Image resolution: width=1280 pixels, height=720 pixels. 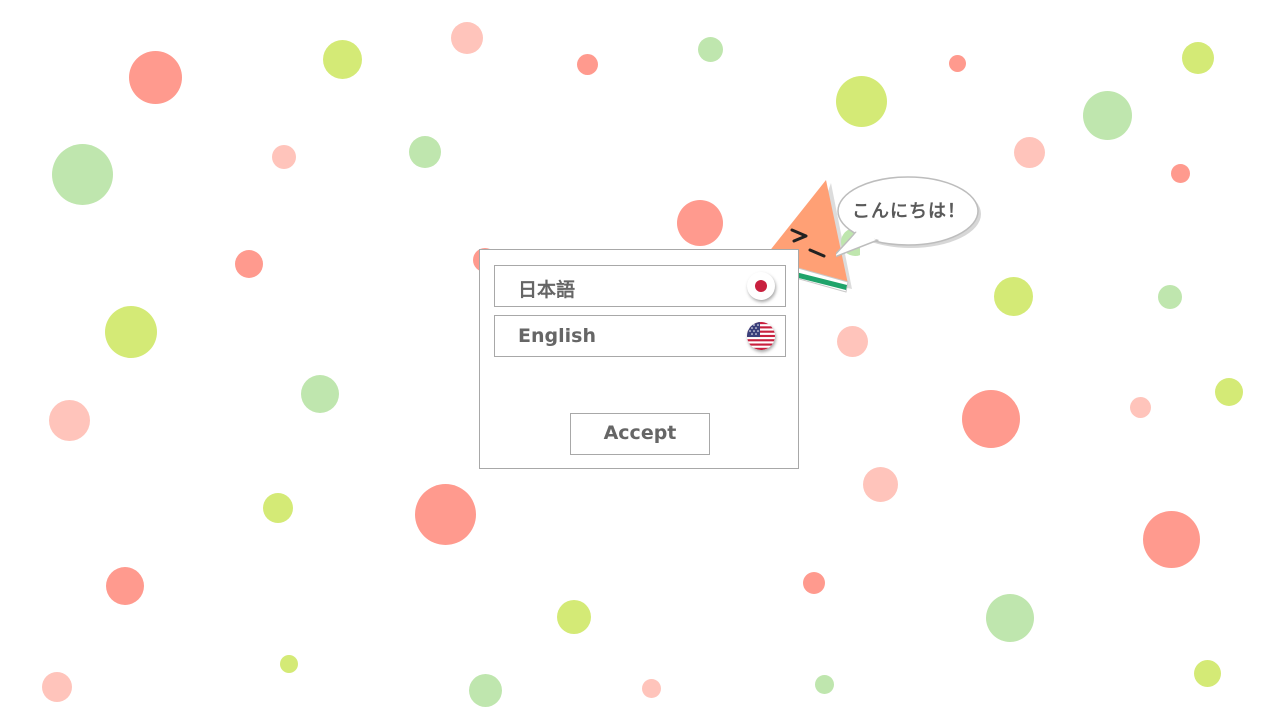 What do you see at coordinates (640, 336) in the screenshot?
I see `language-option-english: English` at bounding box center [640, 336].